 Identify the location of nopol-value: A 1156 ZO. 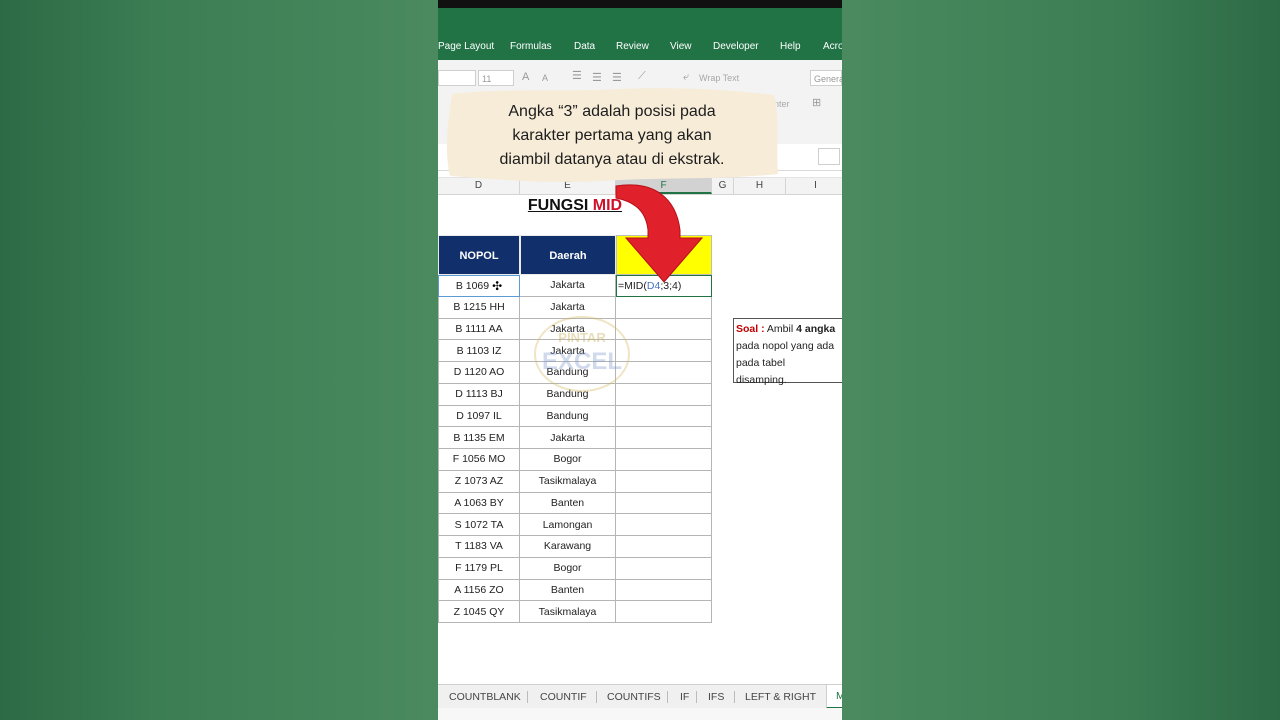
(479, 589).